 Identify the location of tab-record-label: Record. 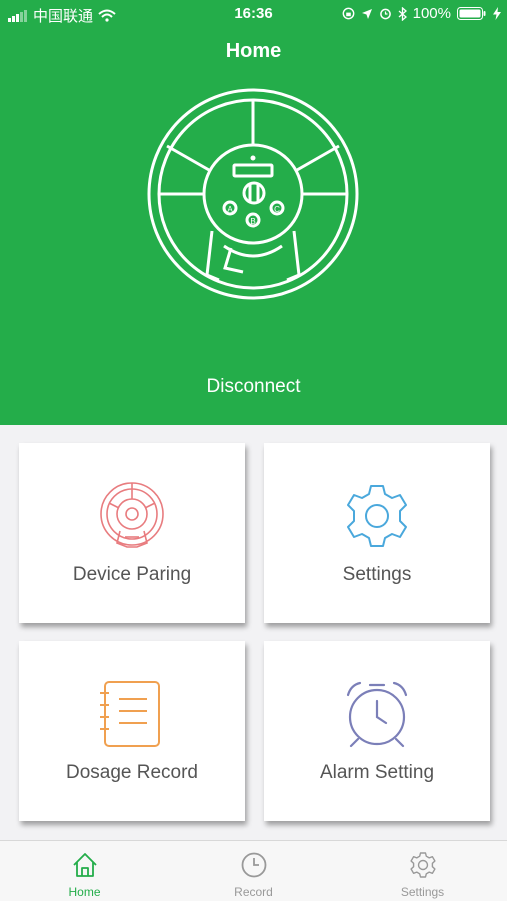
(253, 892).